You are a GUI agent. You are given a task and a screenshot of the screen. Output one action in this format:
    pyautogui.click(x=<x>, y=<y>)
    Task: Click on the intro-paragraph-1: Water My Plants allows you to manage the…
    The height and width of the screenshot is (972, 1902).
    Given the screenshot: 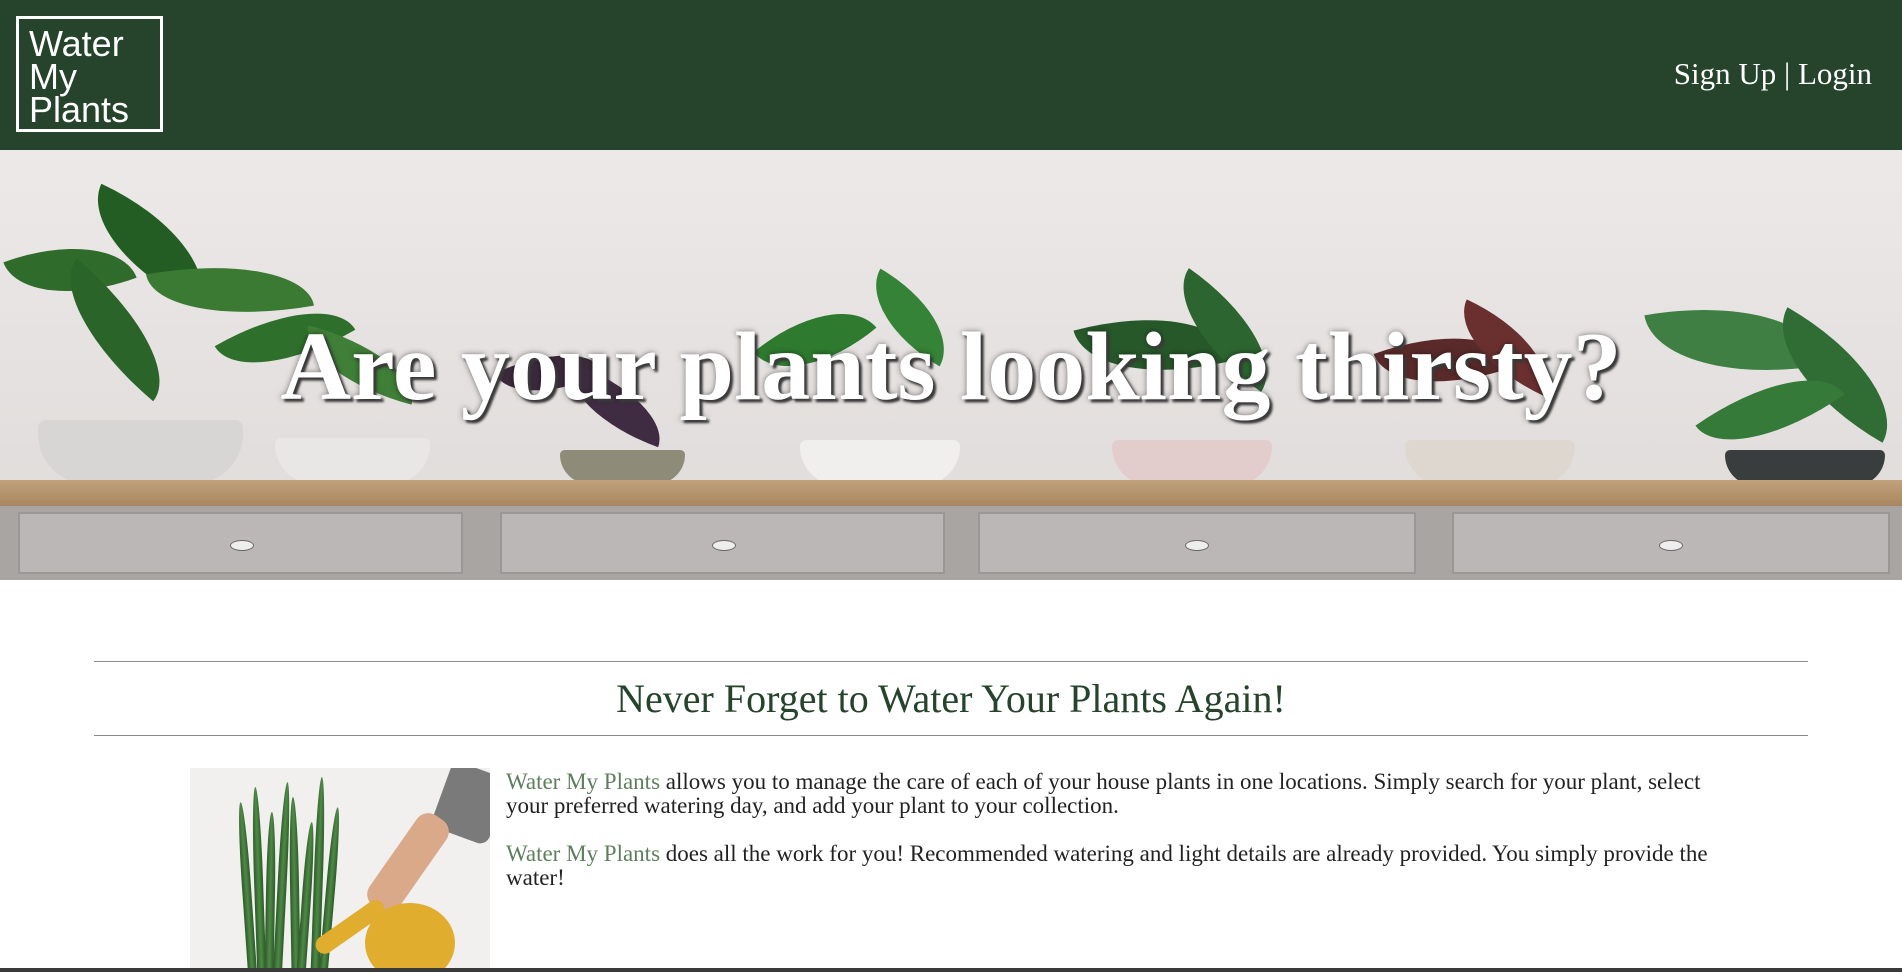 What is the action you would take?
    pyautogui.click(x=1121, y=794)
    